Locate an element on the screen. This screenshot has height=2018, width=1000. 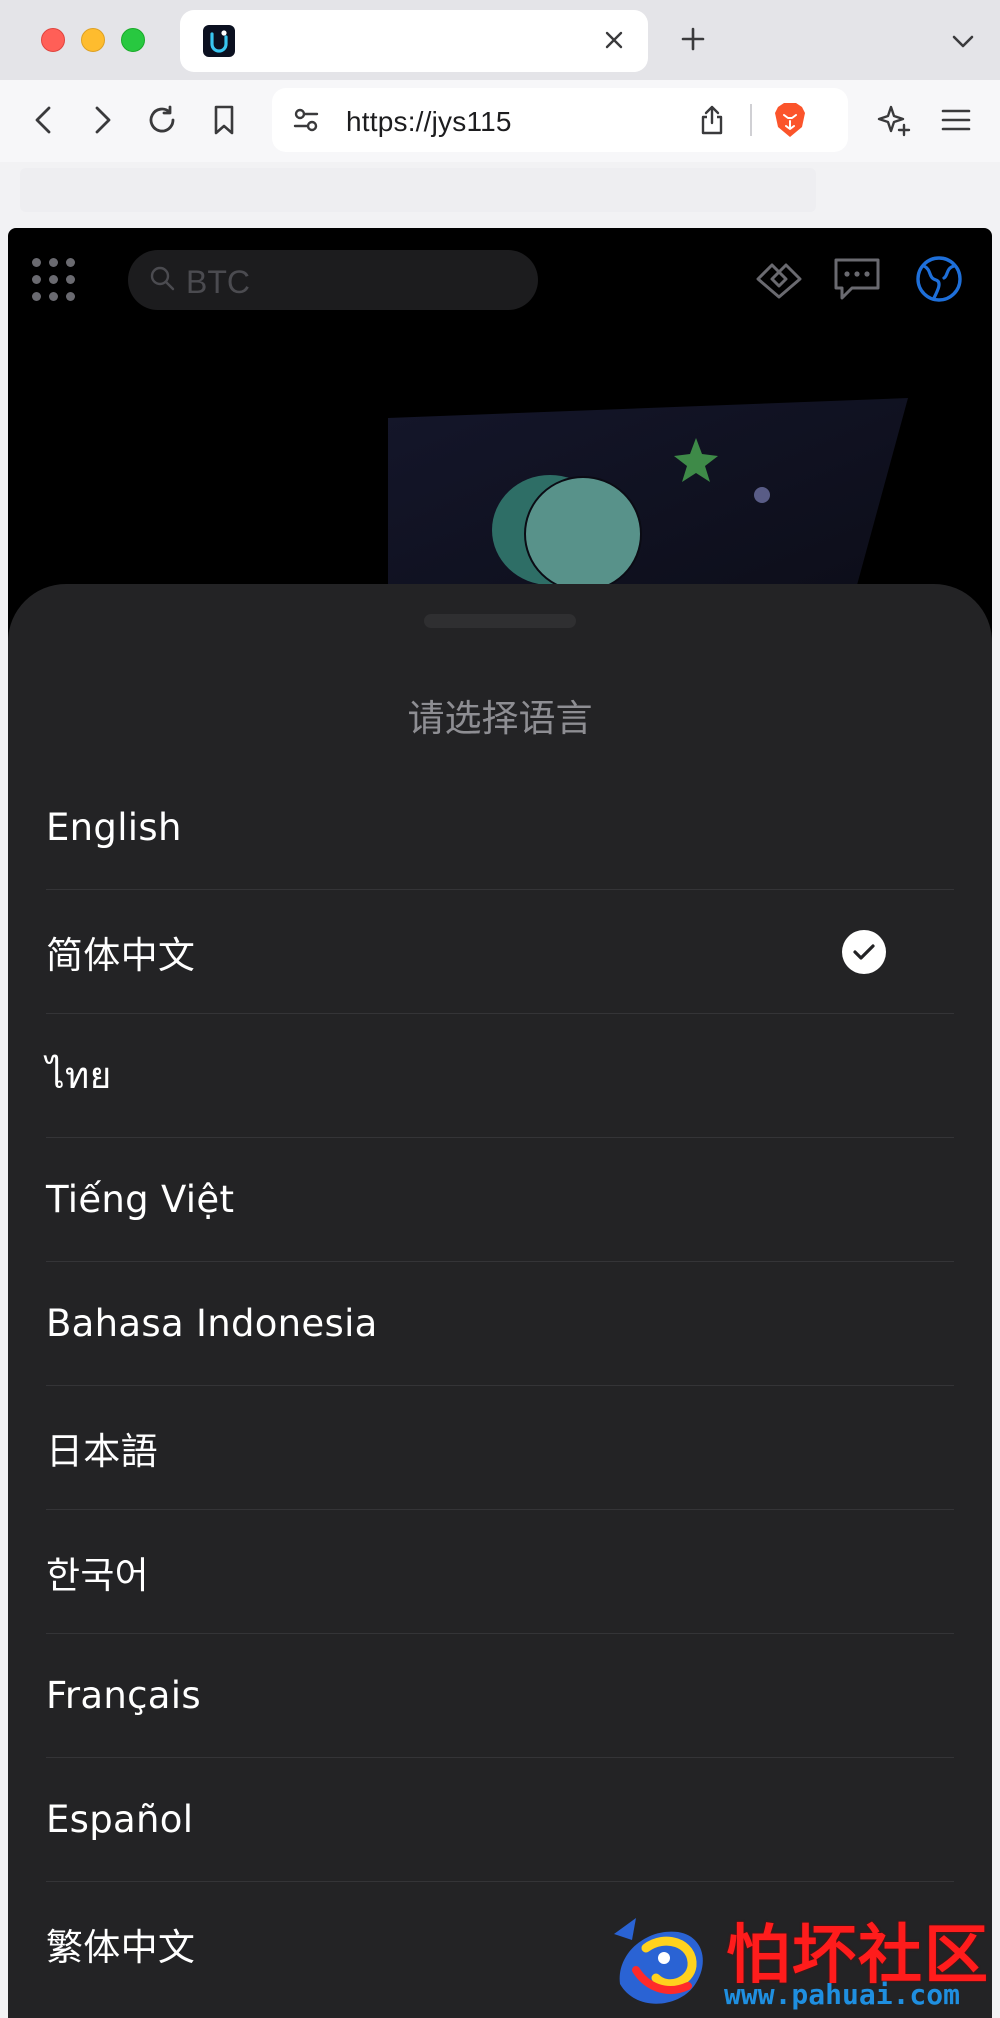
window-zoom-button is located at coordinates (133, 40).